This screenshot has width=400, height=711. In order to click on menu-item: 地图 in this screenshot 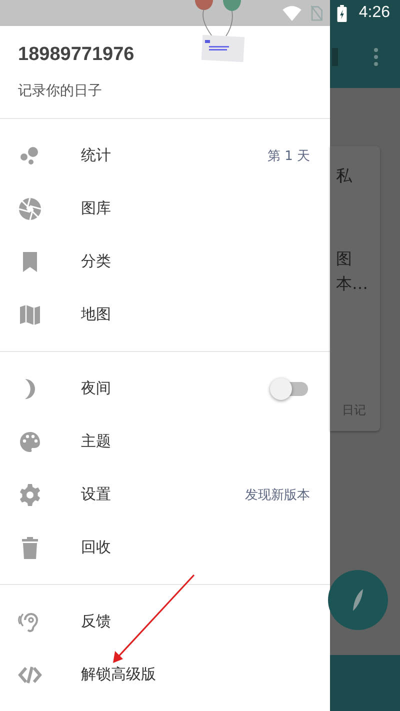, I will do `click(165, 314)`.